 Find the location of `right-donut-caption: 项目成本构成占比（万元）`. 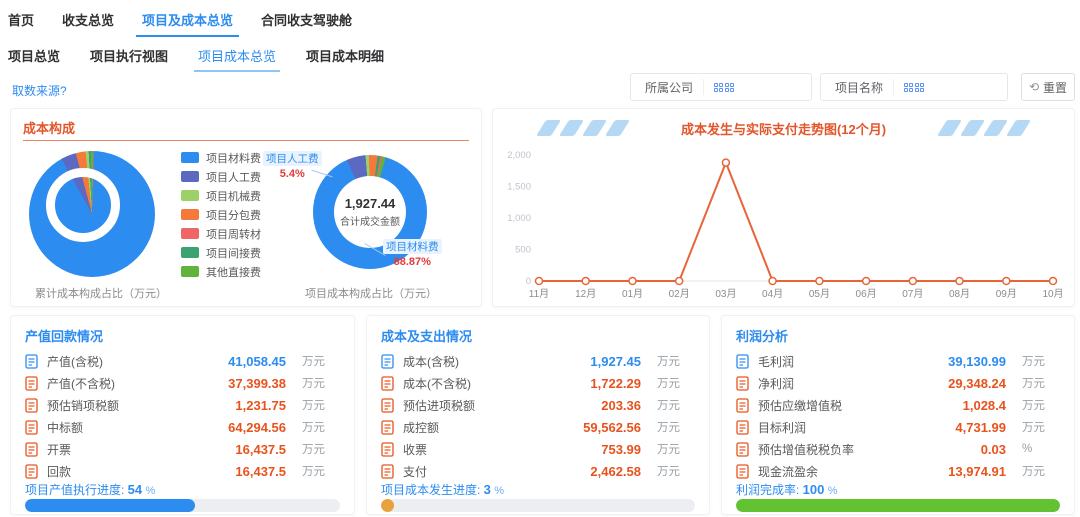

right-donut-caption: 项目成本构成占比（万元） is located at coordinates (371, 294).